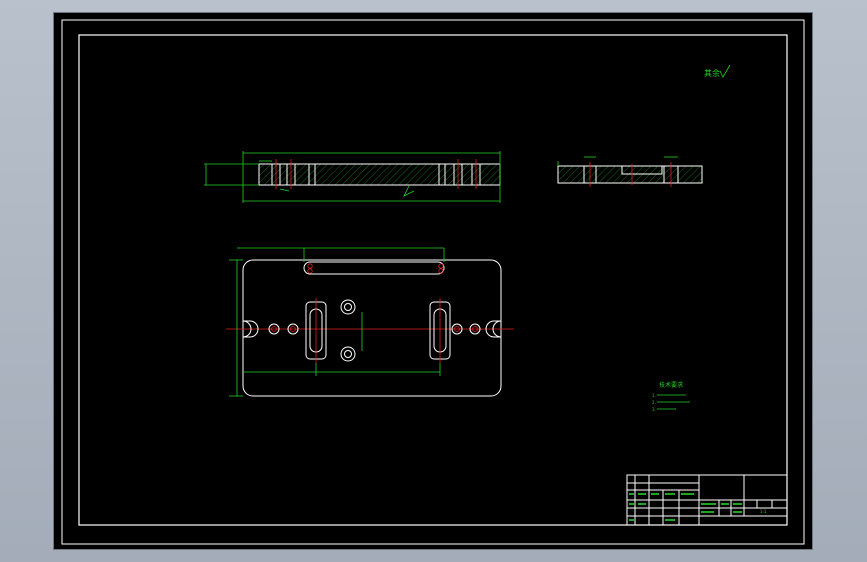 The image size is (867, 562). Describe the element at coordinates (707, 500) in the screenshot. I see `title-block: 1:1` at that location.